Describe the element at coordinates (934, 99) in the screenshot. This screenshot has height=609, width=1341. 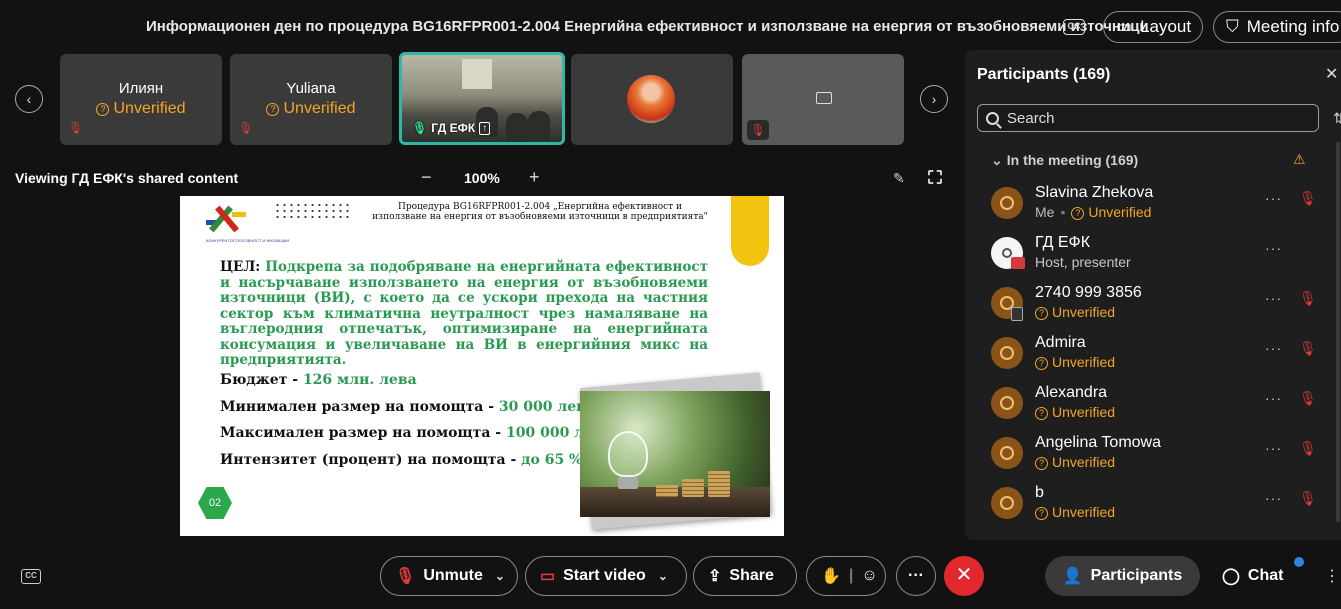
I see `next-video-arrow-icon: ›` at that location.